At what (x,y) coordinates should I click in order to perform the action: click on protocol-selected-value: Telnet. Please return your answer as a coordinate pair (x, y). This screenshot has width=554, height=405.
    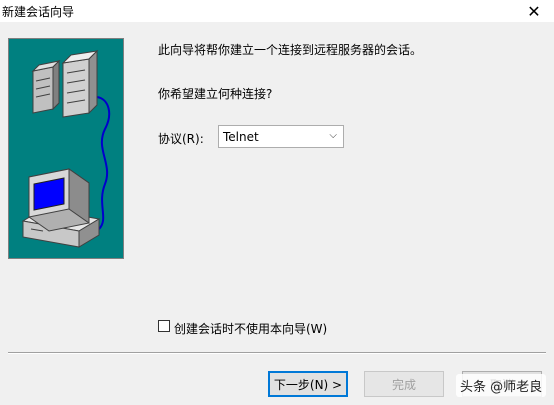
    Looking at the image, I should click on (241, 137).